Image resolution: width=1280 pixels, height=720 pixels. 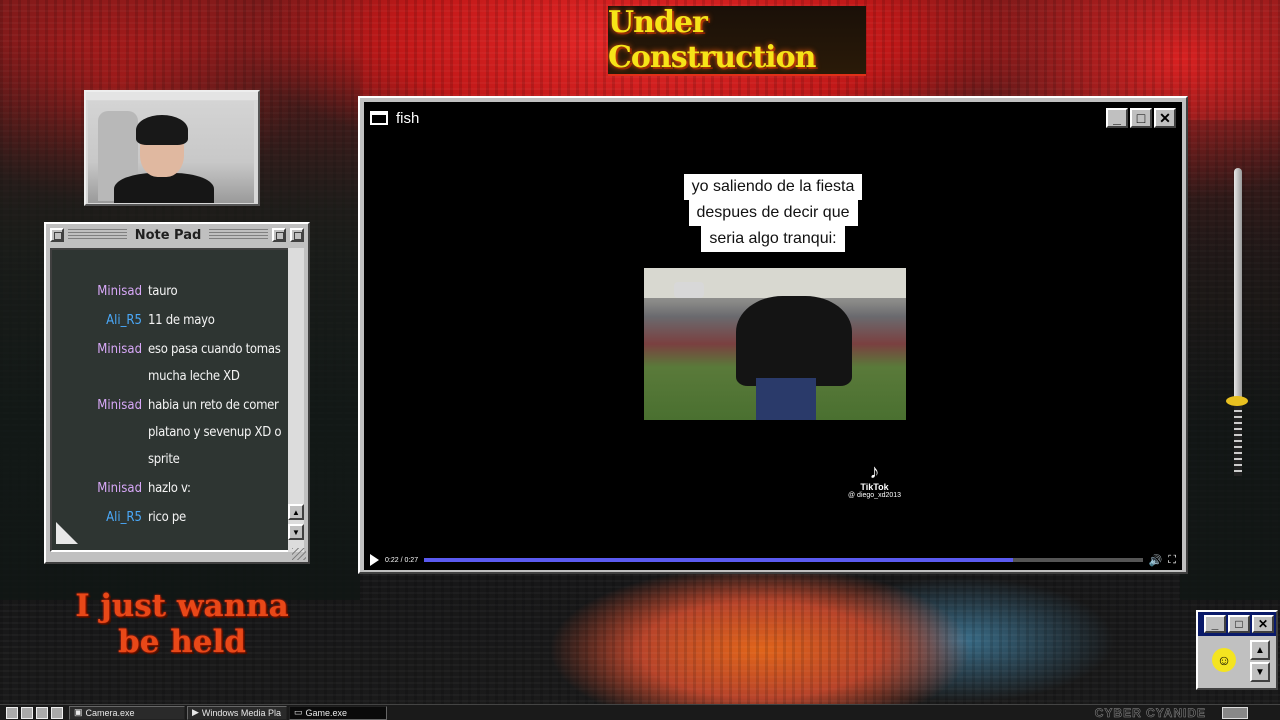 I want to click on seek-bar, so click(x=783, y=560).